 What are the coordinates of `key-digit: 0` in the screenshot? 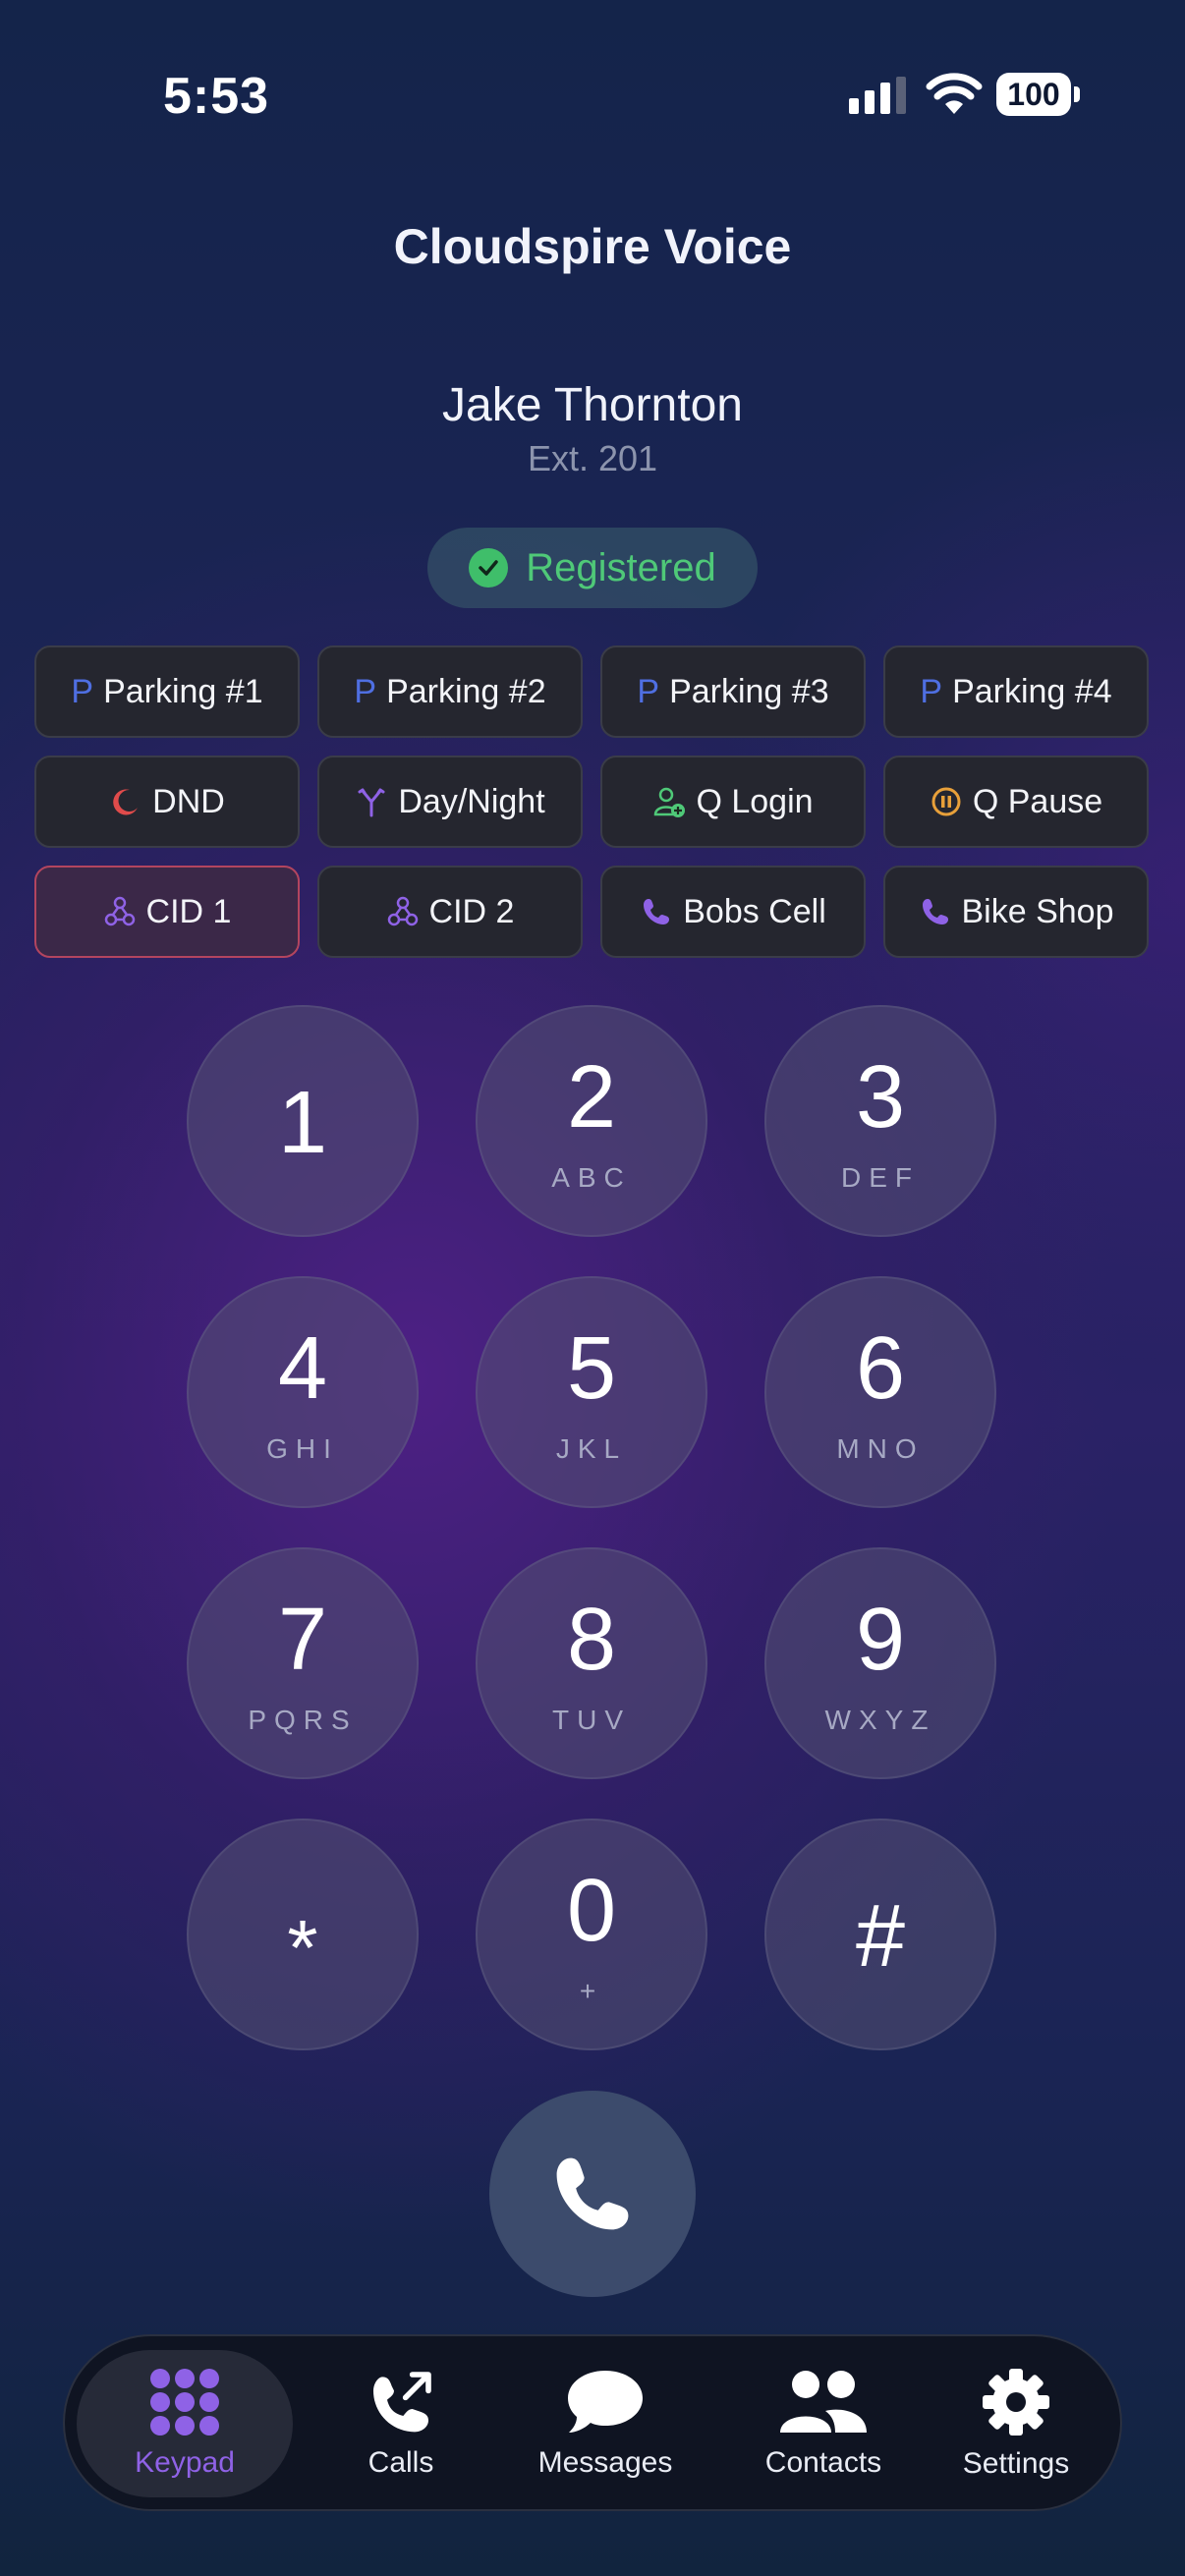 It's located at (592, 1911).